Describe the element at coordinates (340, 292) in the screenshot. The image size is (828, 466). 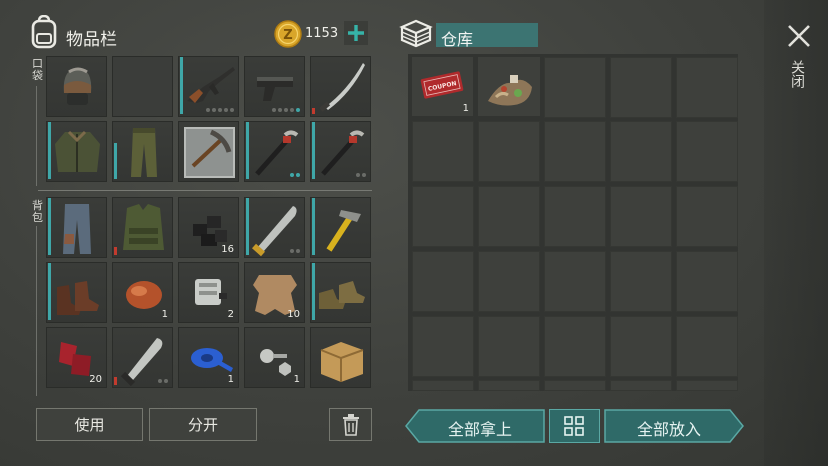
I see `slot-shoes` at that location.